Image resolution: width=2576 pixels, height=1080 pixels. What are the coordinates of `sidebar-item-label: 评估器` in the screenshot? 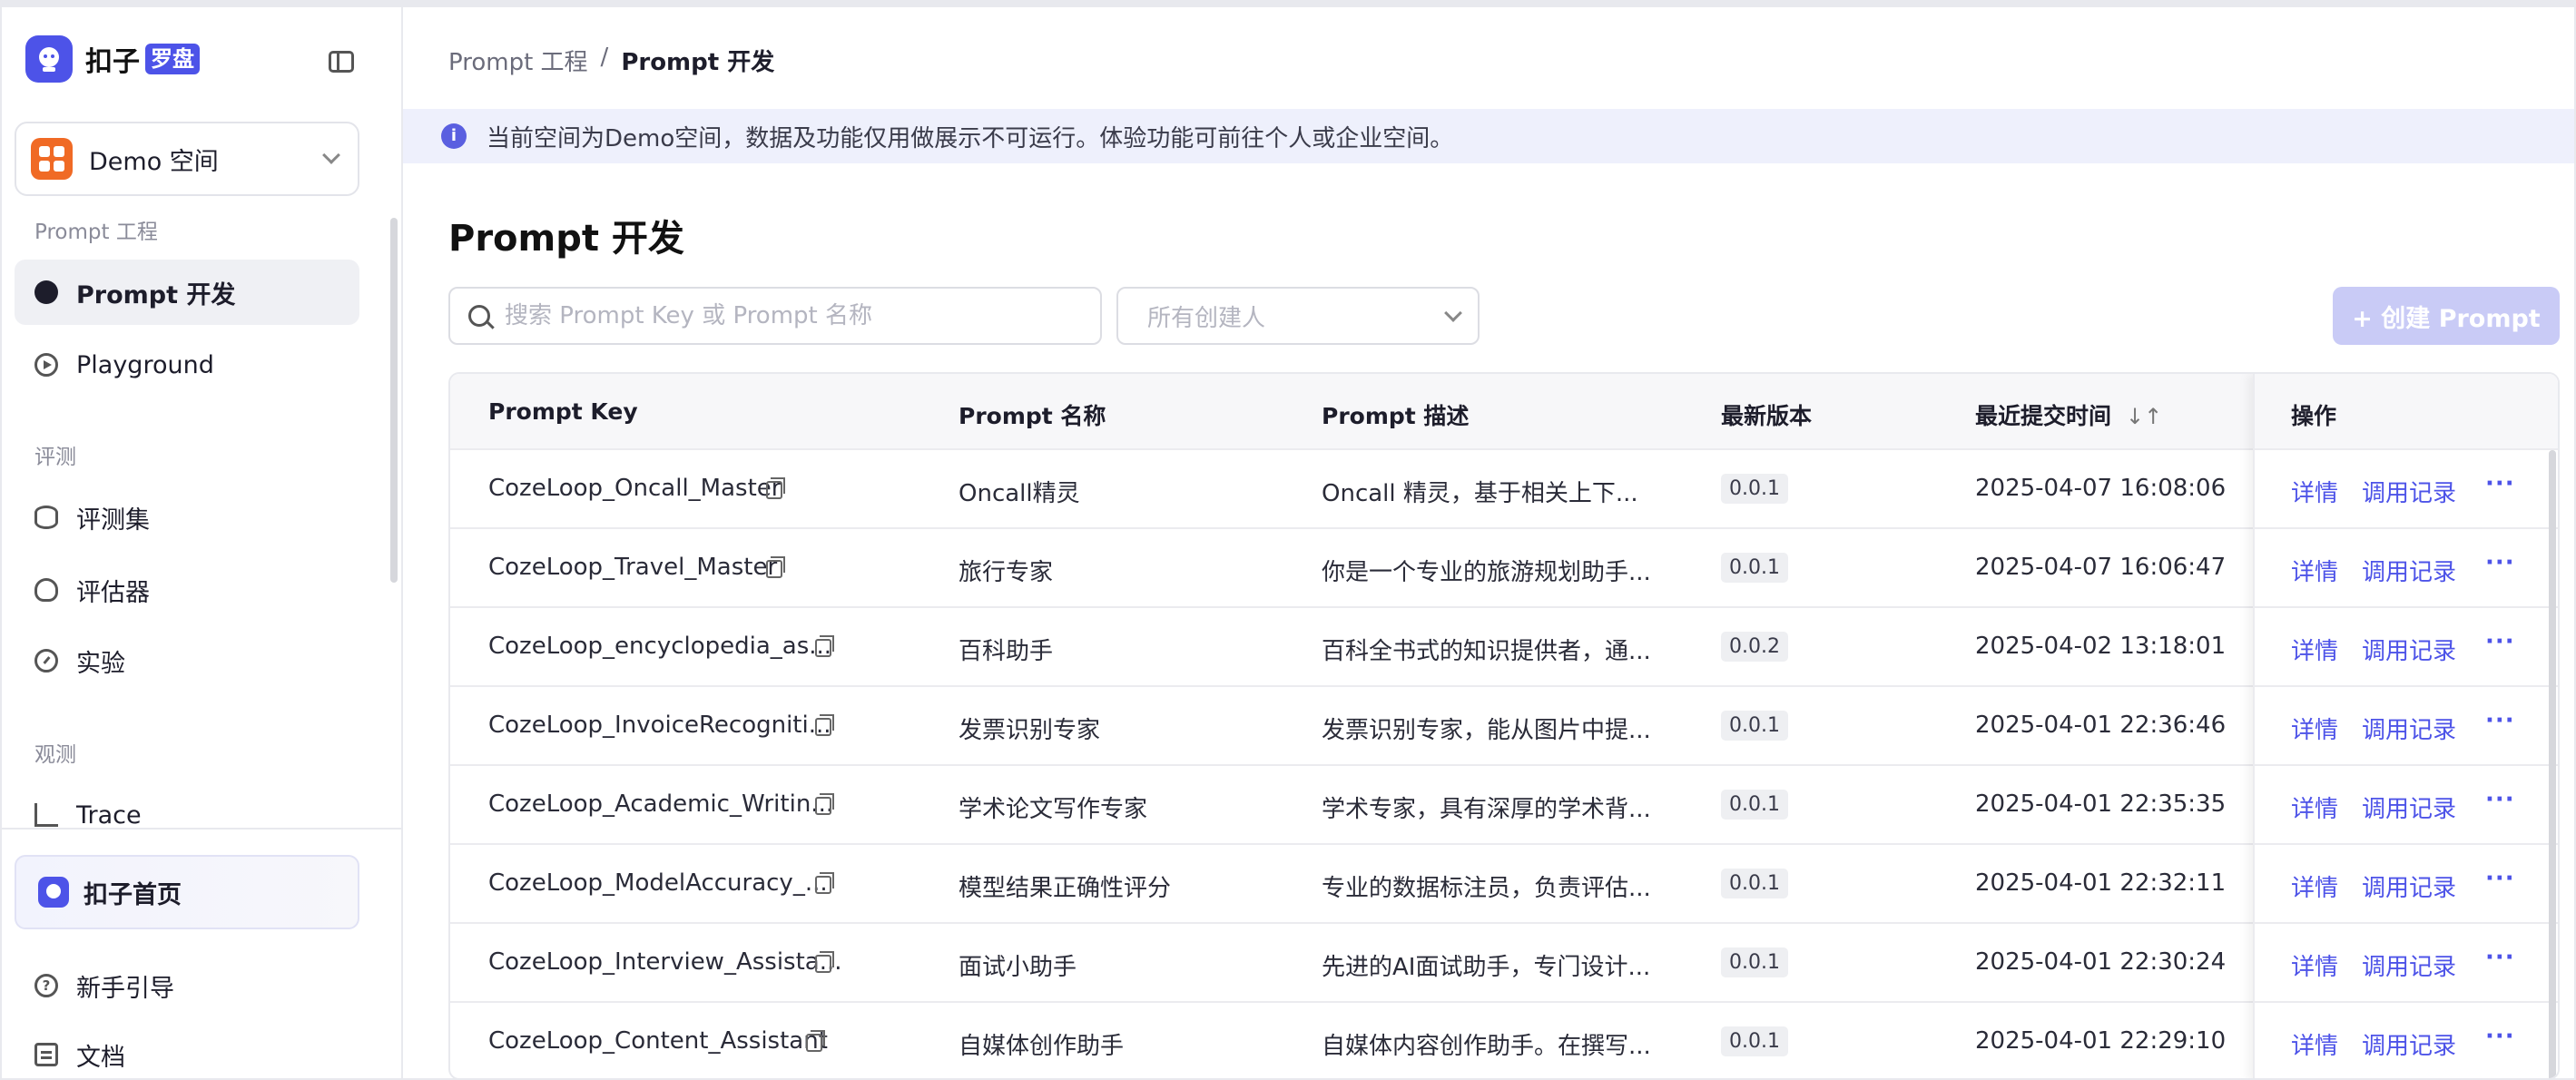 It's located at (113, 592).